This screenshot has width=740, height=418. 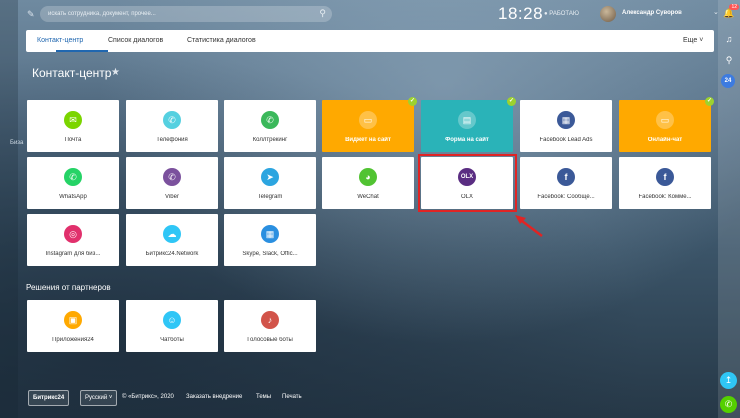 I want to click on telegram-icon: ➤, so click(x=270, y=177).